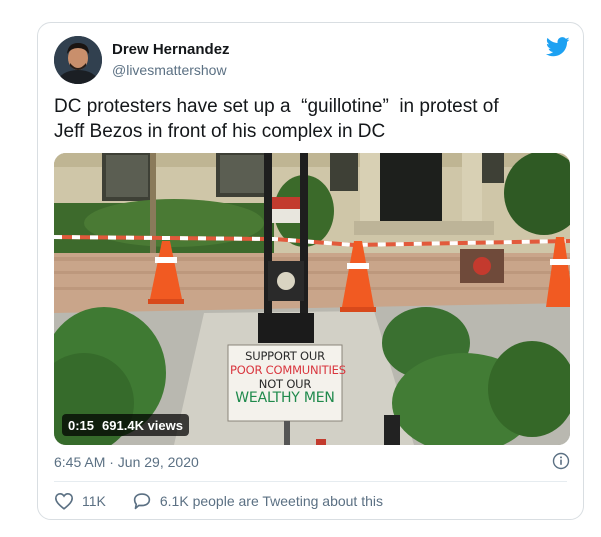 This screenshot has height=537, width=601. Describe the element at coordinates (126, 462) in the screenshot. I see `tweet-timestamp: 6:45 AM · Jun 29, 2020` at that location.